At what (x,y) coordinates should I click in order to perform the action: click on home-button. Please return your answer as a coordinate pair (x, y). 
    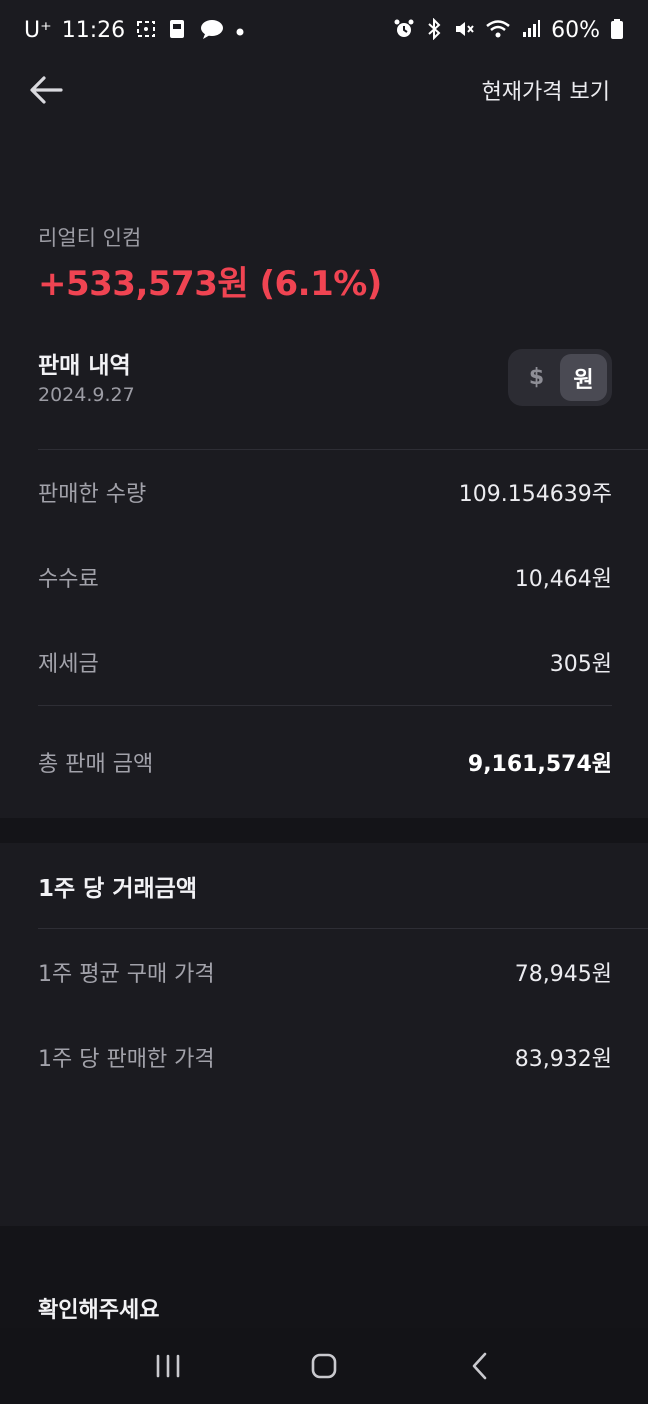
    Looking at the image, I should click on (324, 1366).